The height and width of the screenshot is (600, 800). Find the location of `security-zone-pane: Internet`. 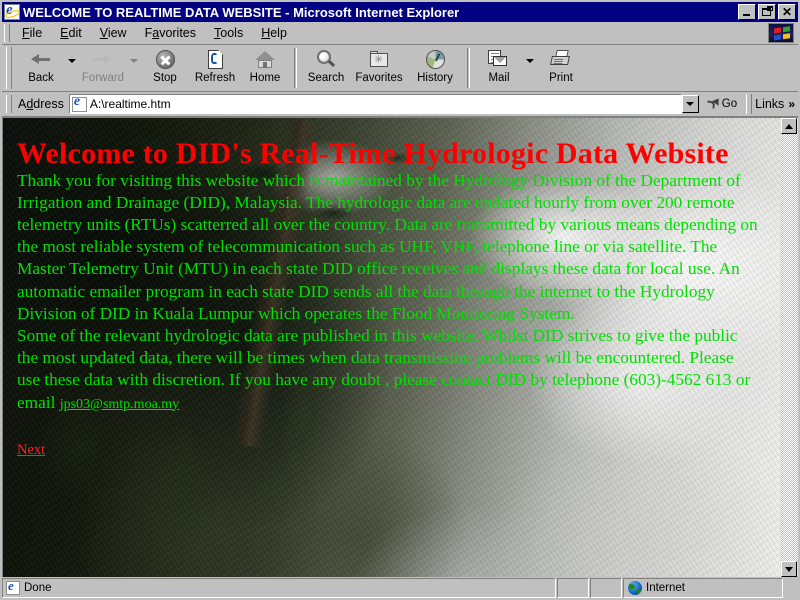

security-zone-pane: Internet is located at coordinates (703, 588).